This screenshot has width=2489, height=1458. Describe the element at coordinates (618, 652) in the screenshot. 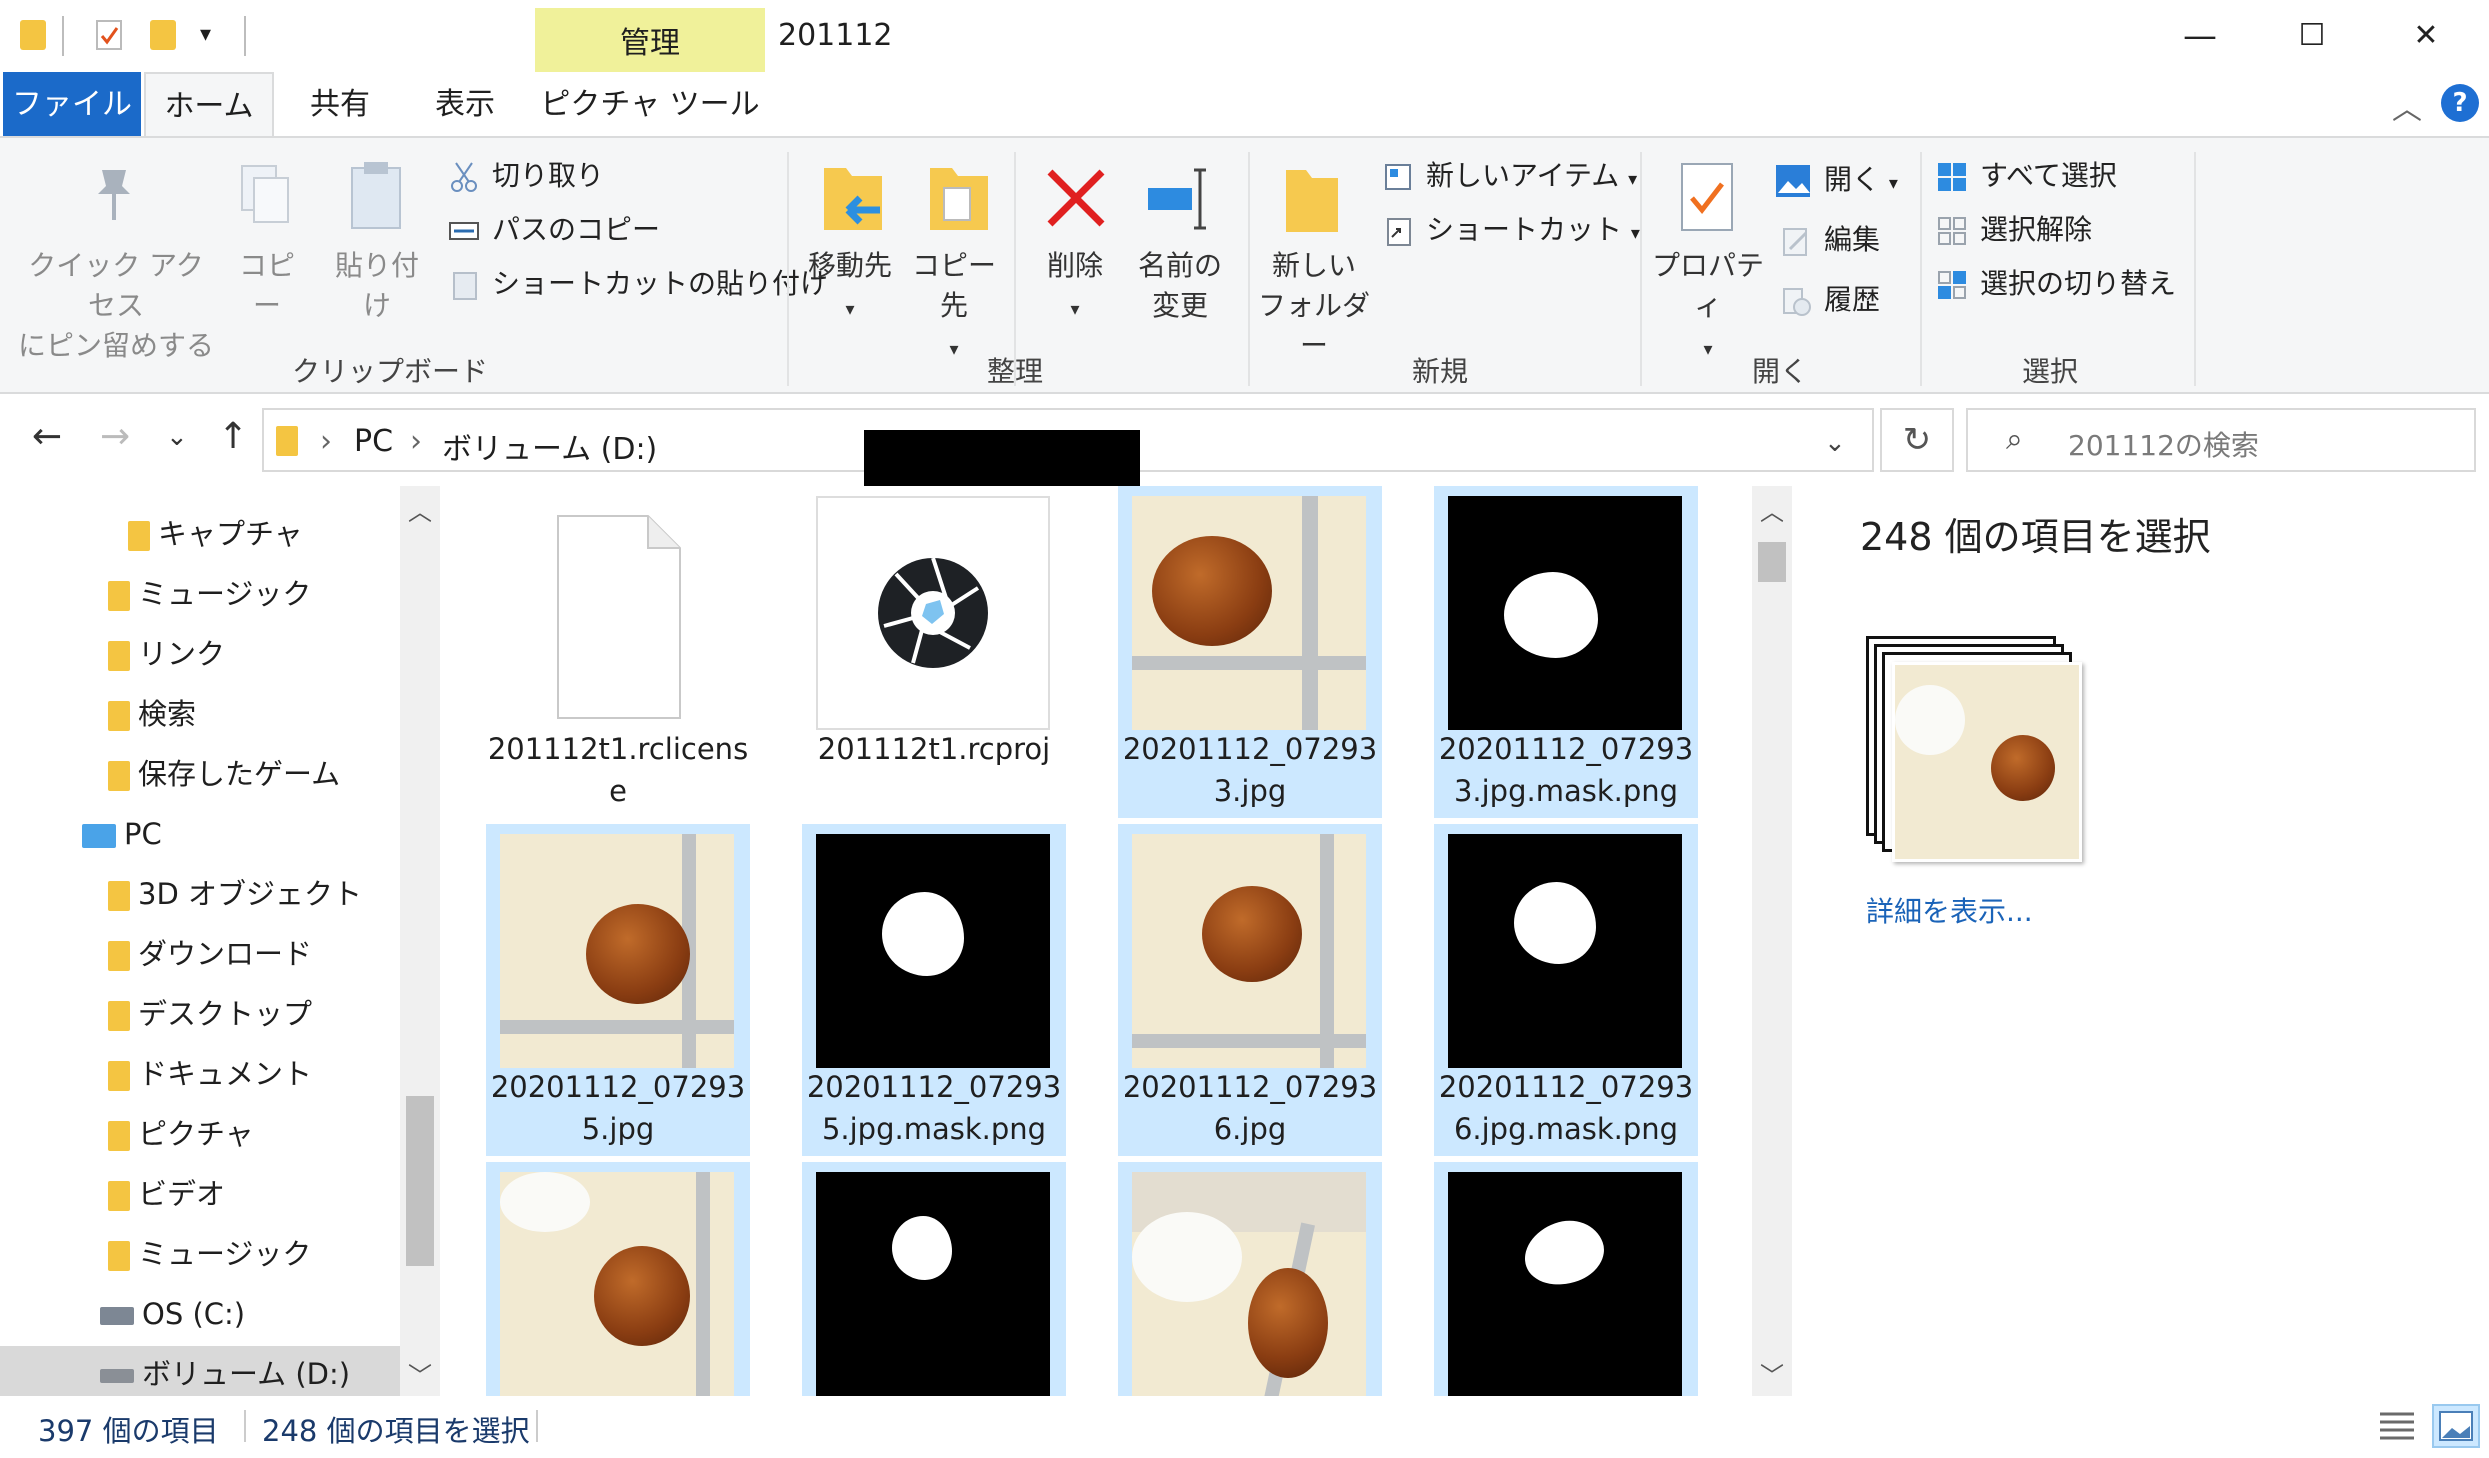

I see `file-tile: 201112t1.rclicense` at that location.